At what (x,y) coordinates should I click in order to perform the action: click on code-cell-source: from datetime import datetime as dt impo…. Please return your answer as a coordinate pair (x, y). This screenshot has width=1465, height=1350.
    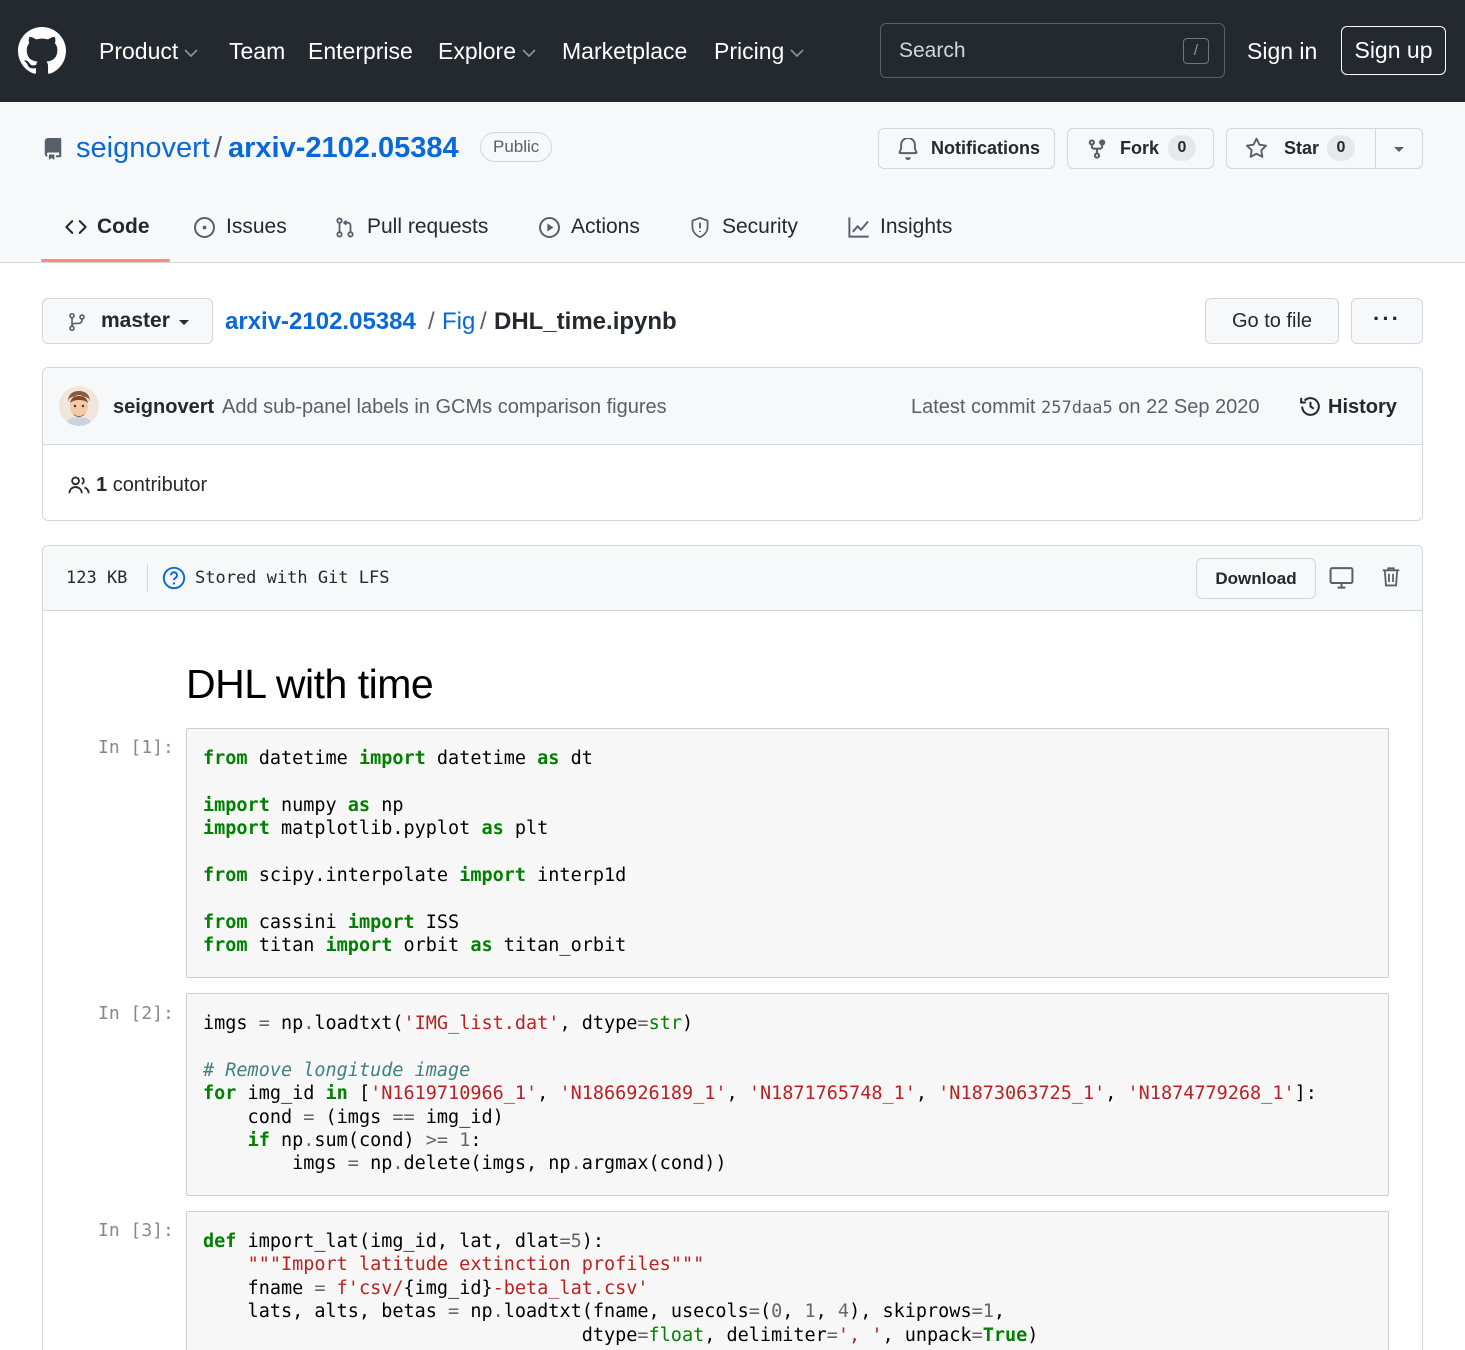
    Looking at the image, I should click on (415, 852).